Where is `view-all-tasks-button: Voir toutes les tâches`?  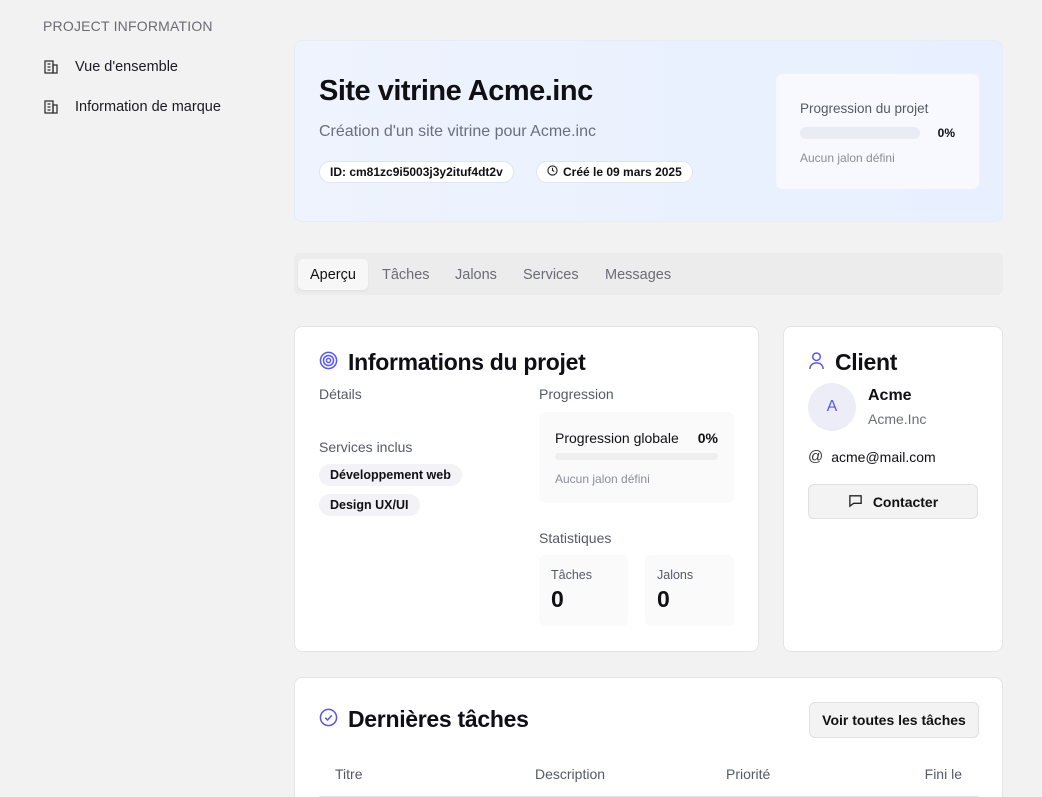
view-all-tasks-button: Voir toutes les tâches is located at coordinates (894, 720).